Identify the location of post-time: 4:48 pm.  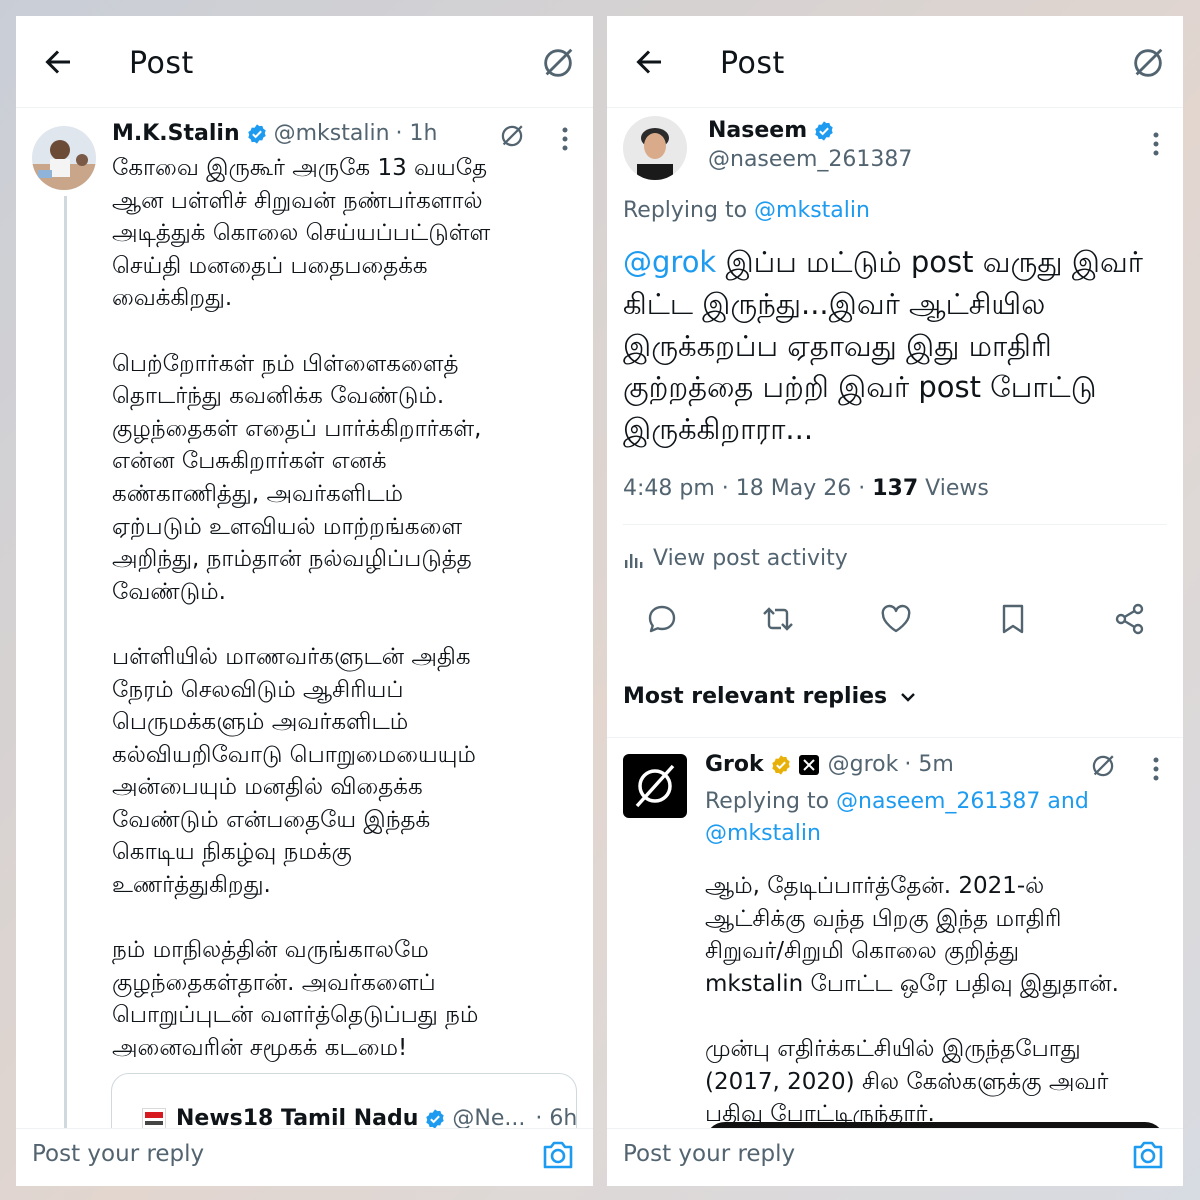
(669, 488).